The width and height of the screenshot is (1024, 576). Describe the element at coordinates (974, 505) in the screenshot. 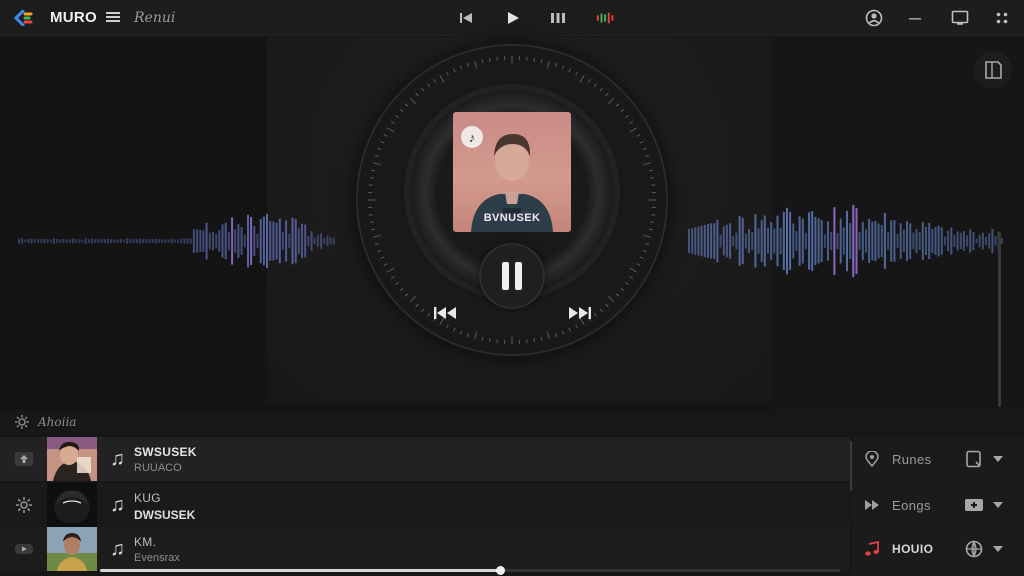

I see `add-to-queue-icon` at that location.